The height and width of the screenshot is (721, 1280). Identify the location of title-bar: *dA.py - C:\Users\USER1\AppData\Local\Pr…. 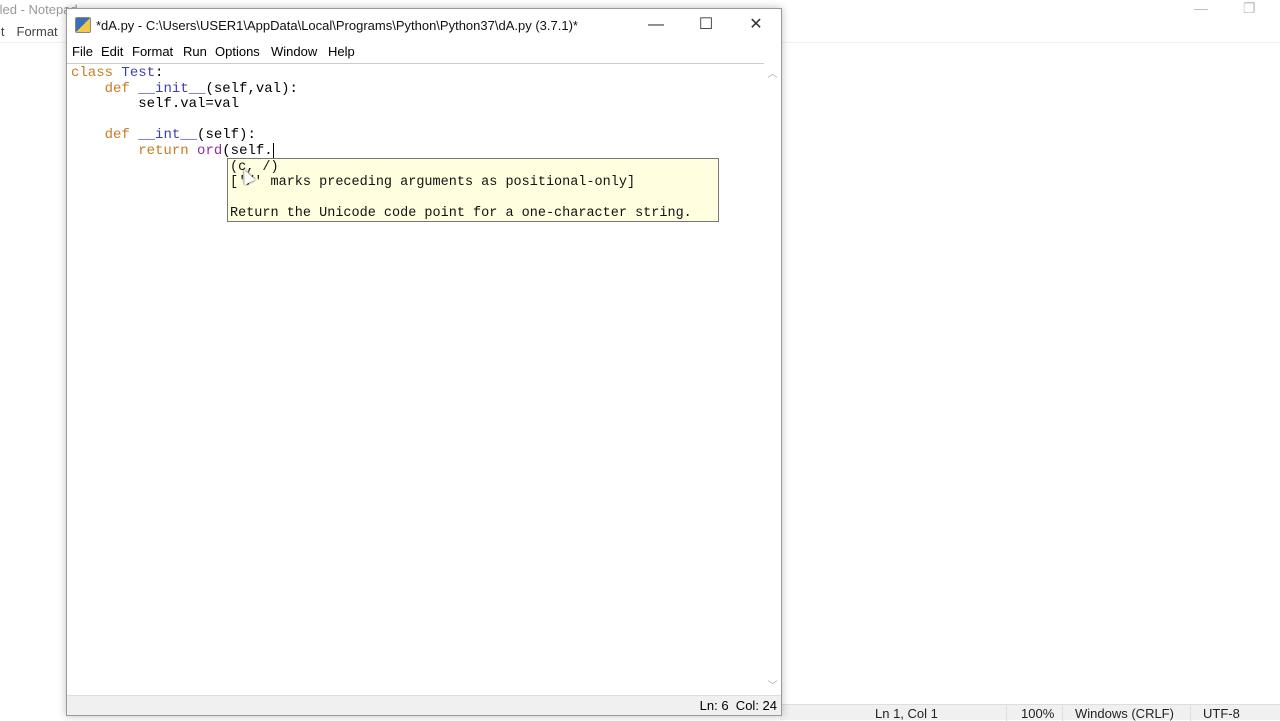
(424, 25).